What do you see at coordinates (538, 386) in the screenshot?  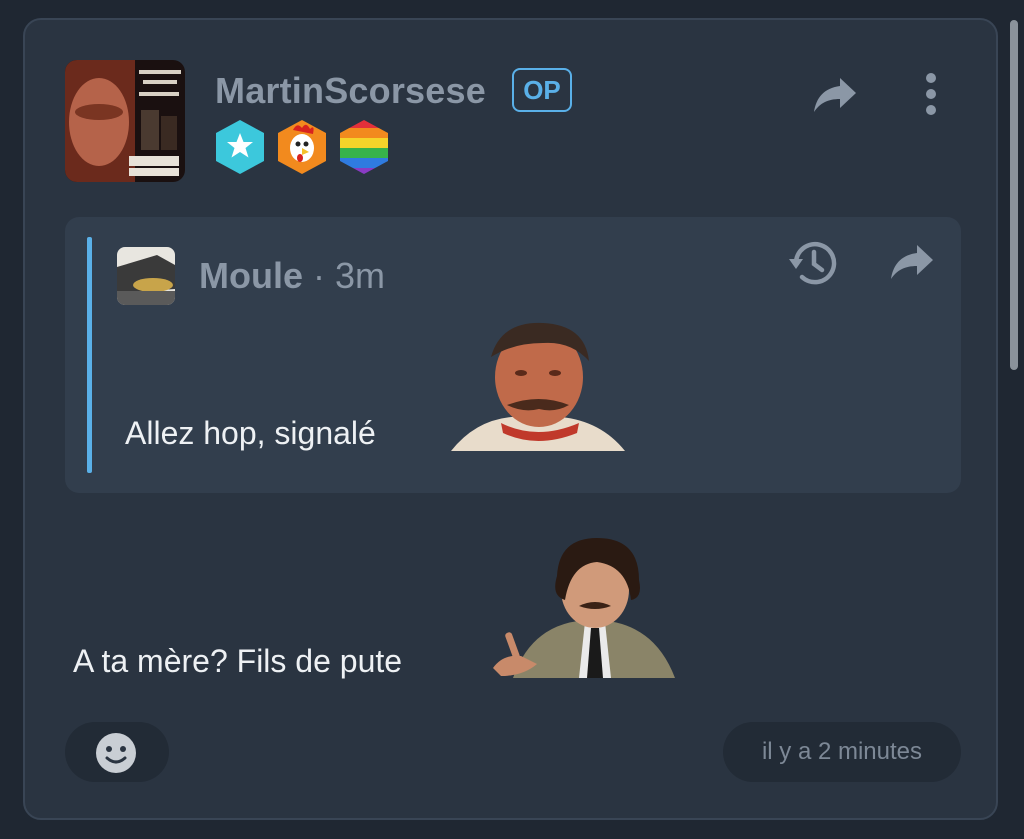 I see `old-man-sticker` at bounding box center [538, 386].